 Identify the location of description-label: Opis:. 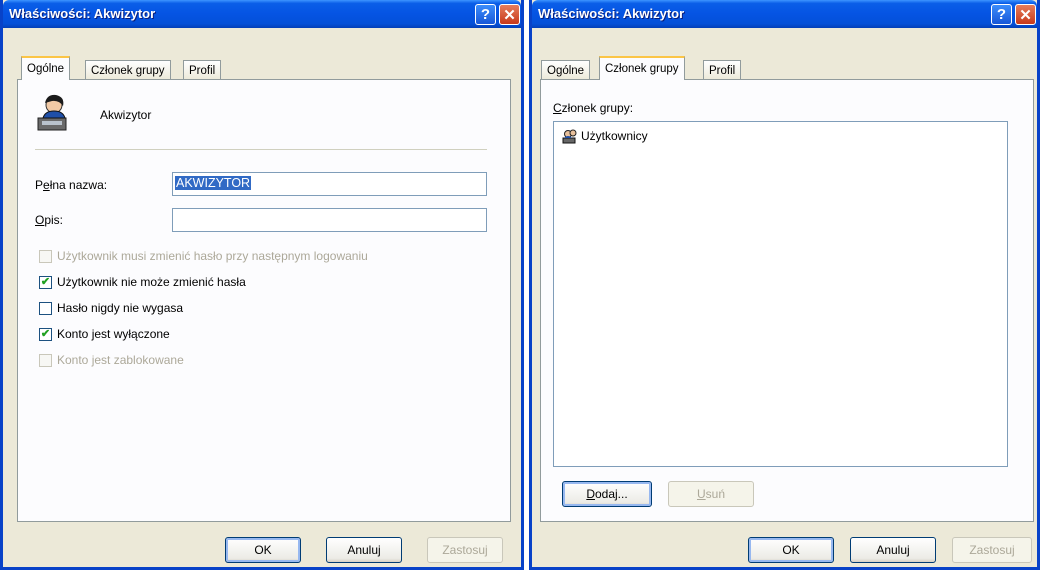
(49, 220).